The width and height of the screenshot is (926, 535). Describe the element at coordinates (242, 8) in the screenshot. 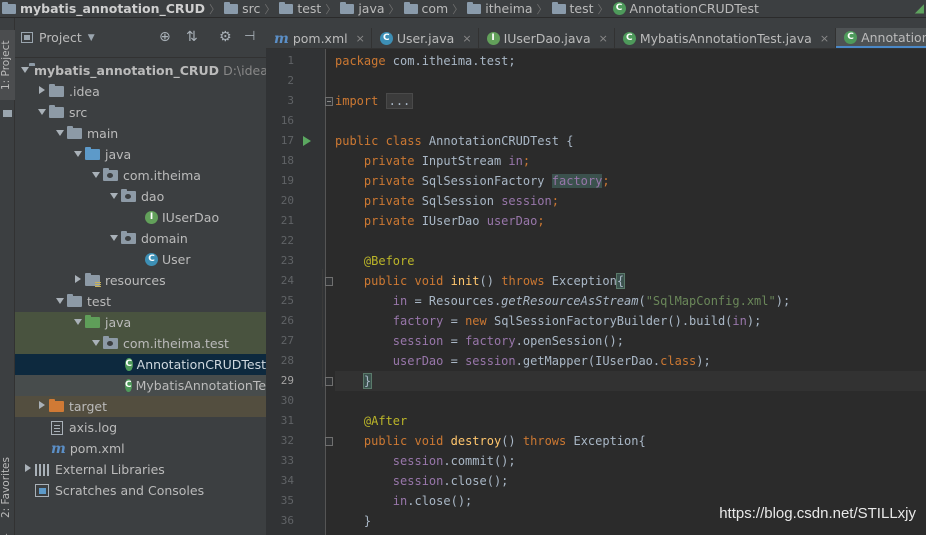

I see `breadcrumb-src: src` at that location.